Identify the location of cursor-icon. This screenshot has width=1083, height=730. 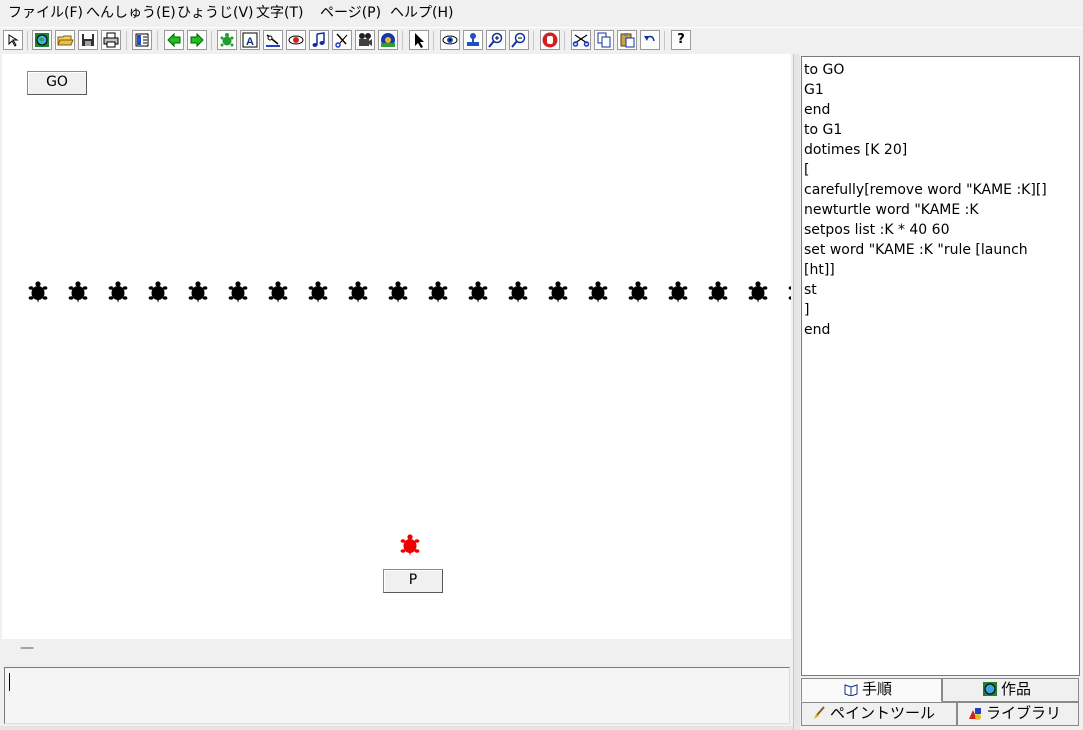
(13, 40).